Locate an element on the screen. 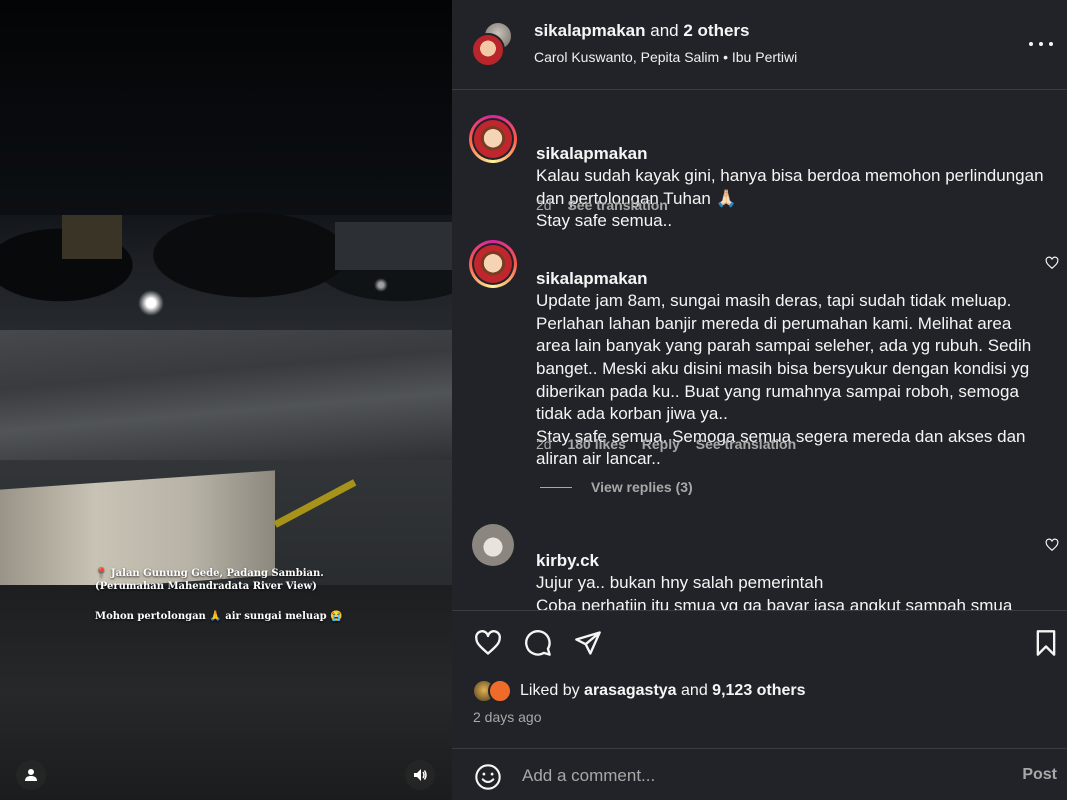 The width and height of the screenshot is (1067, 800). tagged-users-button is located at coordinates (31, 775).